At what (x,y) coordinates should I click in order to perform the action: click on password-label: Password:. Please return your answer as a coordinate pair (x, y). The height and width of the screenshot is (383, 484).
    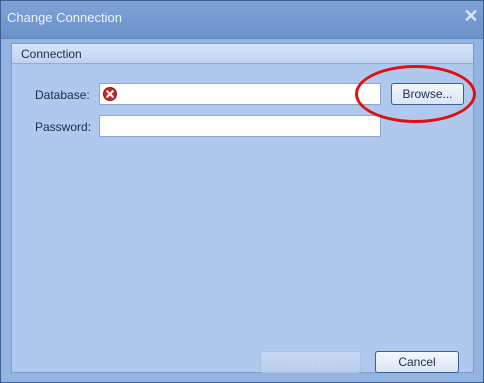
    Looking at the image, I should click on (63, 127).